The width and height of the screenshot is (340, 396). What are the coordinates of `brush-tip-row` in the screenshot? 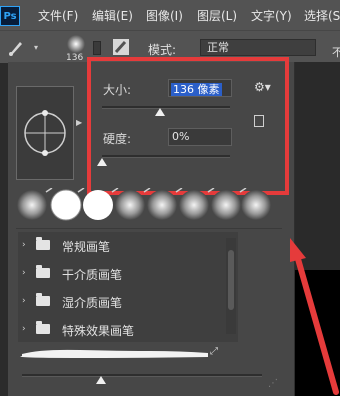 It's located at (148, 204).